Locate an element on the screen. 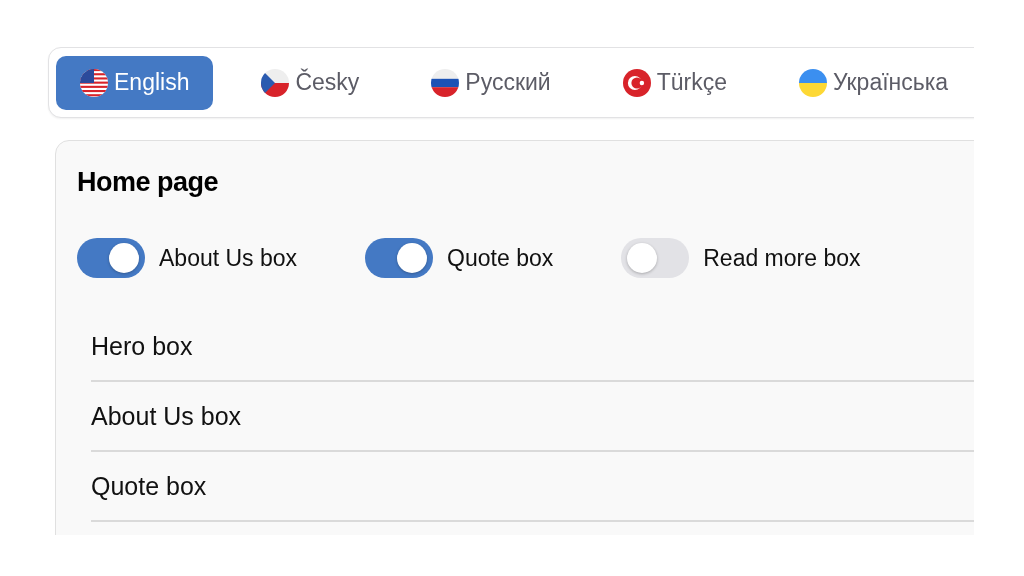 Image resolution: width=1024 pixels, height=576 pixels. language-tab: Українська is located at coordinates (874, 82).